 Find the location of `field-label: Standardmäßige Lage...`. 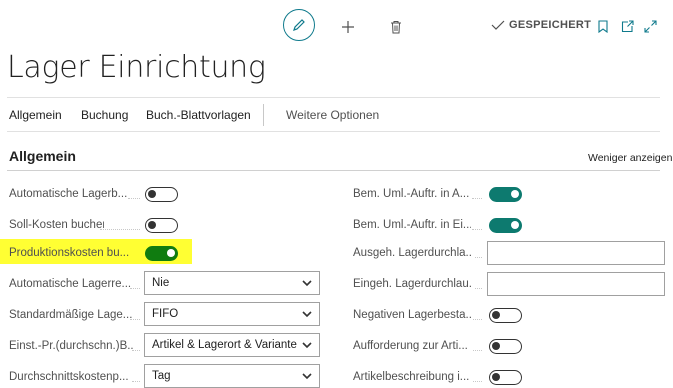

field-label: Standardmäßige Lage... is located at coordinates (71, 315).